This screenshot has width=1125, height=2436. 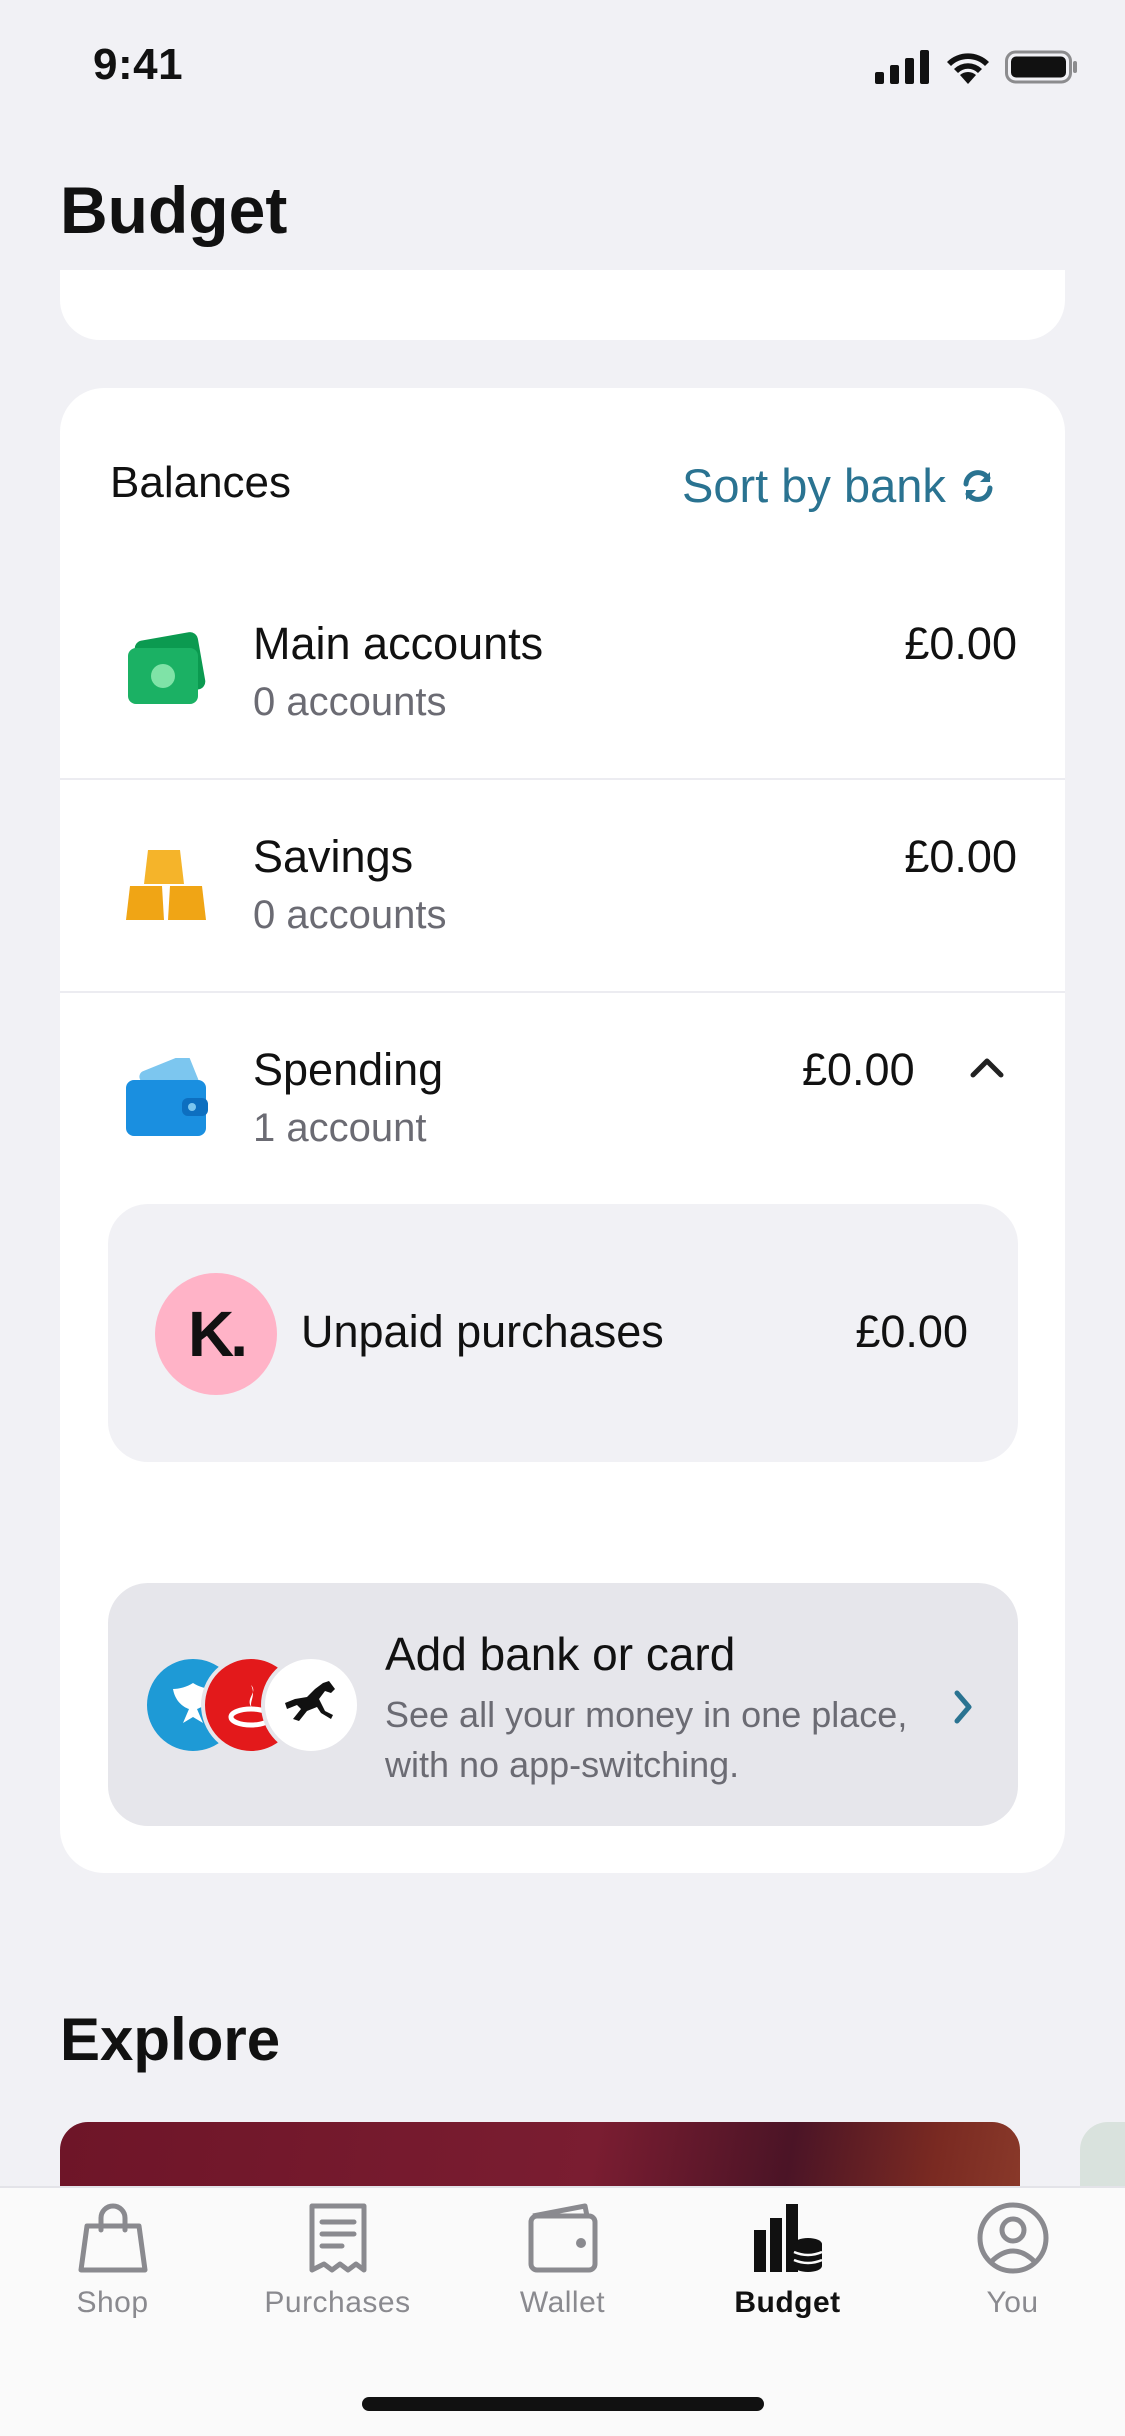 I want to click on savings-row, so click(x=562, y=885).